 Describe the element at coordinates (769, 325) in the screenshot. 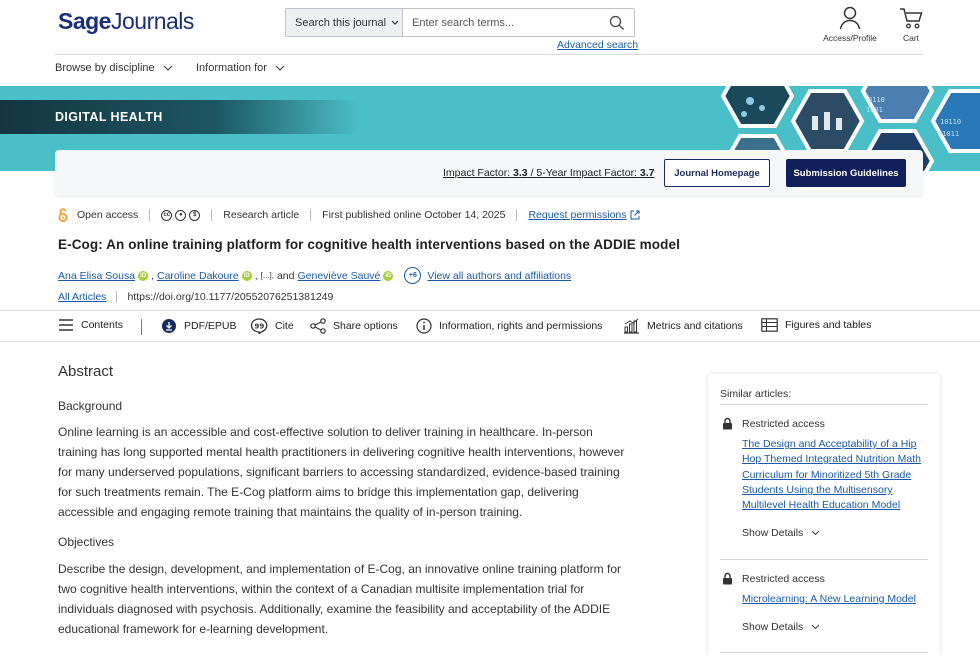

I see `table-icon` at that location.